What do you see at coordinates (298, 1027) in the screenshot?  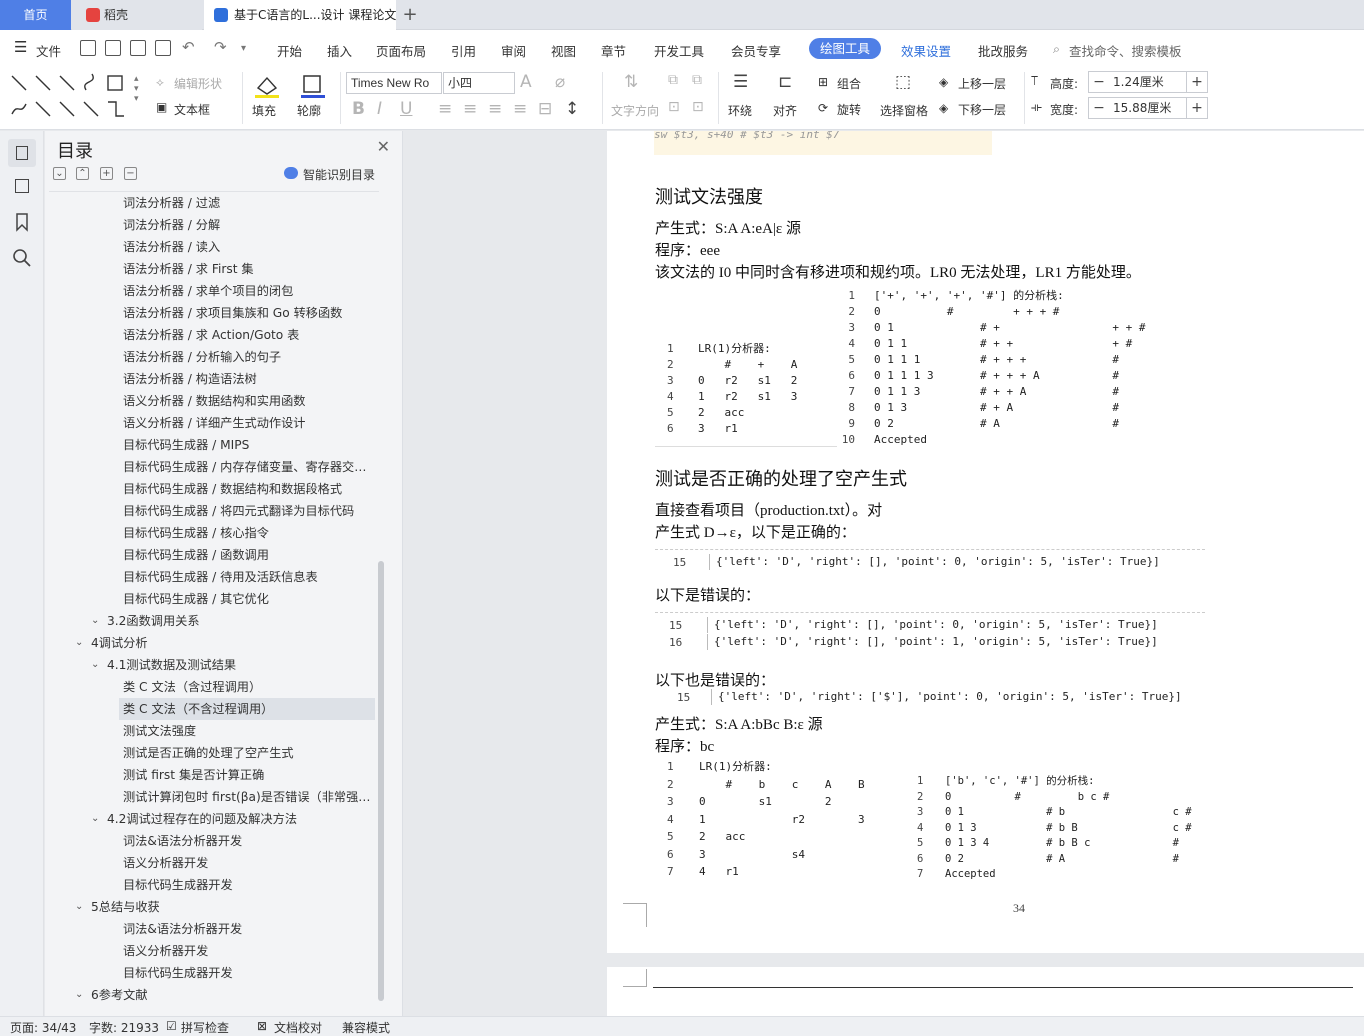 I see `proofread-button: 文档校对` at bounding box center [298, 1027].